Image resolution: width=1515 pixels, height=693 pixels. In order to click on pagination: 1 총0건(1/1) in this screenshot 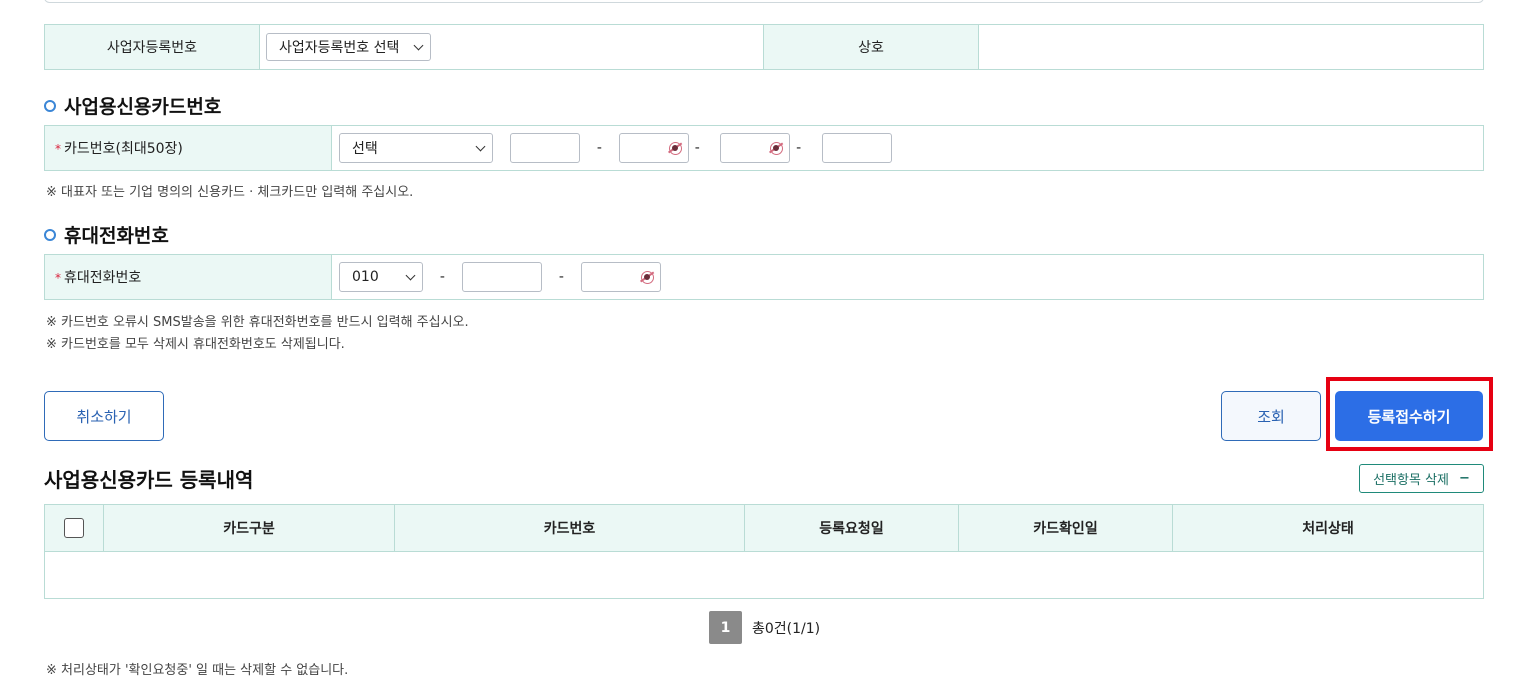, I will do `click(764, 627)`.